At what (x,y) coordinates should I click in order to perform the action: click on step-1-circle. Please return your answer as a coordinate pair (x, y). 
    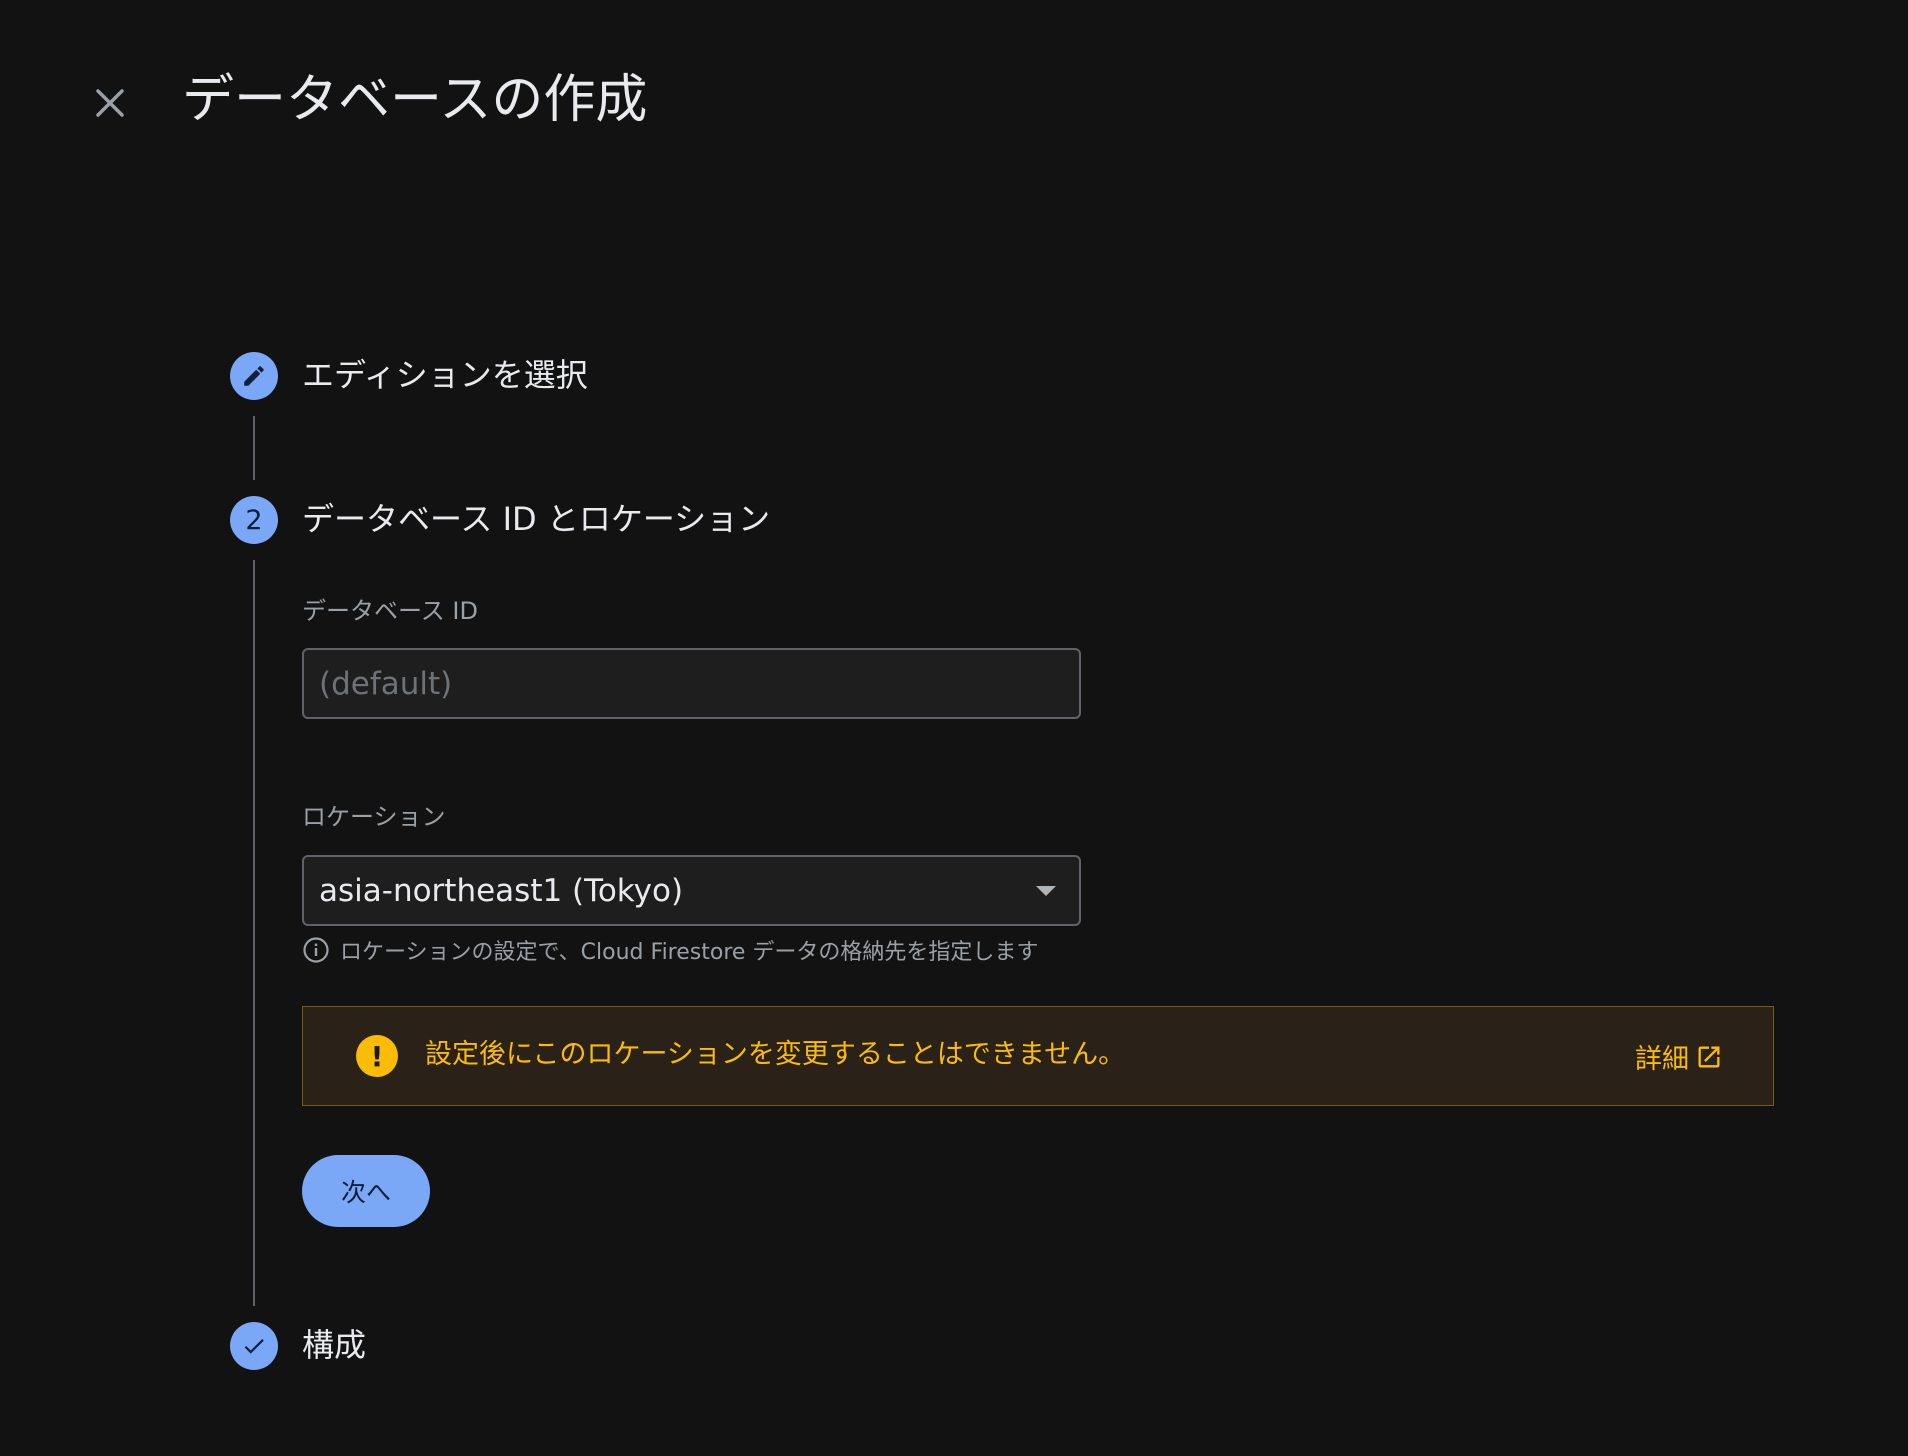
    Looking at the image, I should click on (254, 376).